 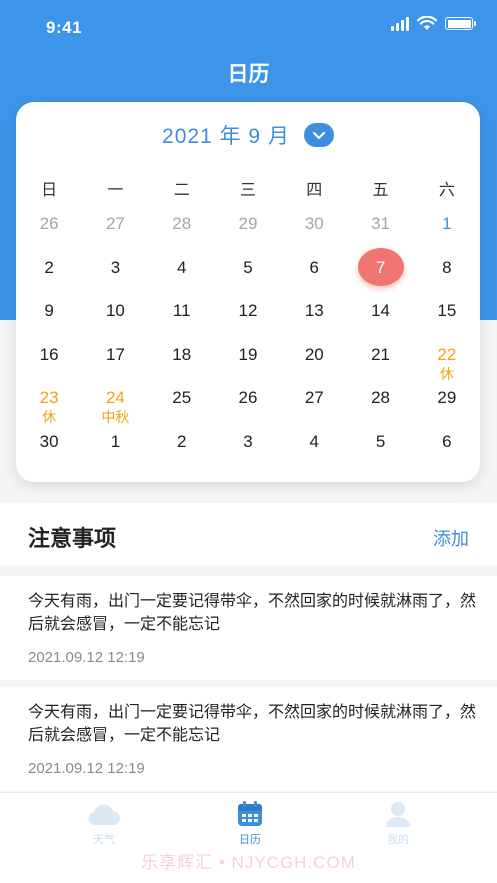 What do you see at coordinates (314, 223) in the screenshot?
I see `day-number: 30` at bounding box center [314, 223].